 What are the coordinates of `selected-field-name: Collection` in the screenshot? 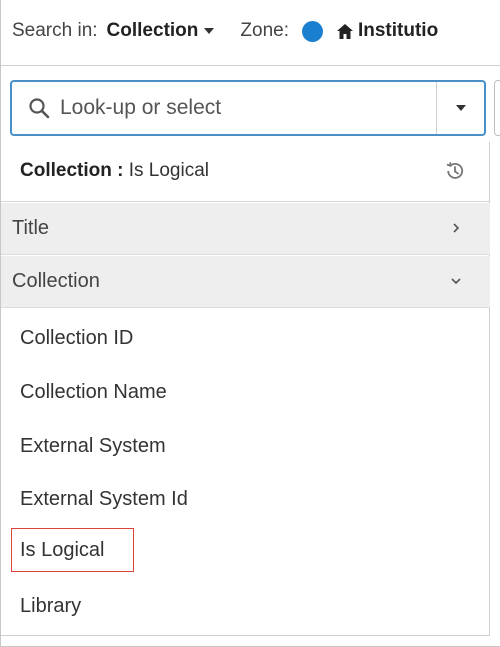 It's located at (66, 170).